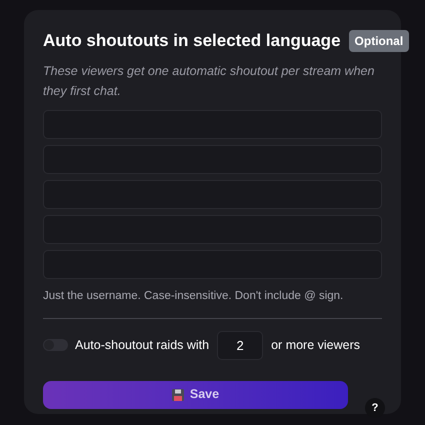 This screenshot has height=425, width=425. Describe the element at coordinates (240, 345) in the screenshot. I see `viewer-count-field: 2` at that location.